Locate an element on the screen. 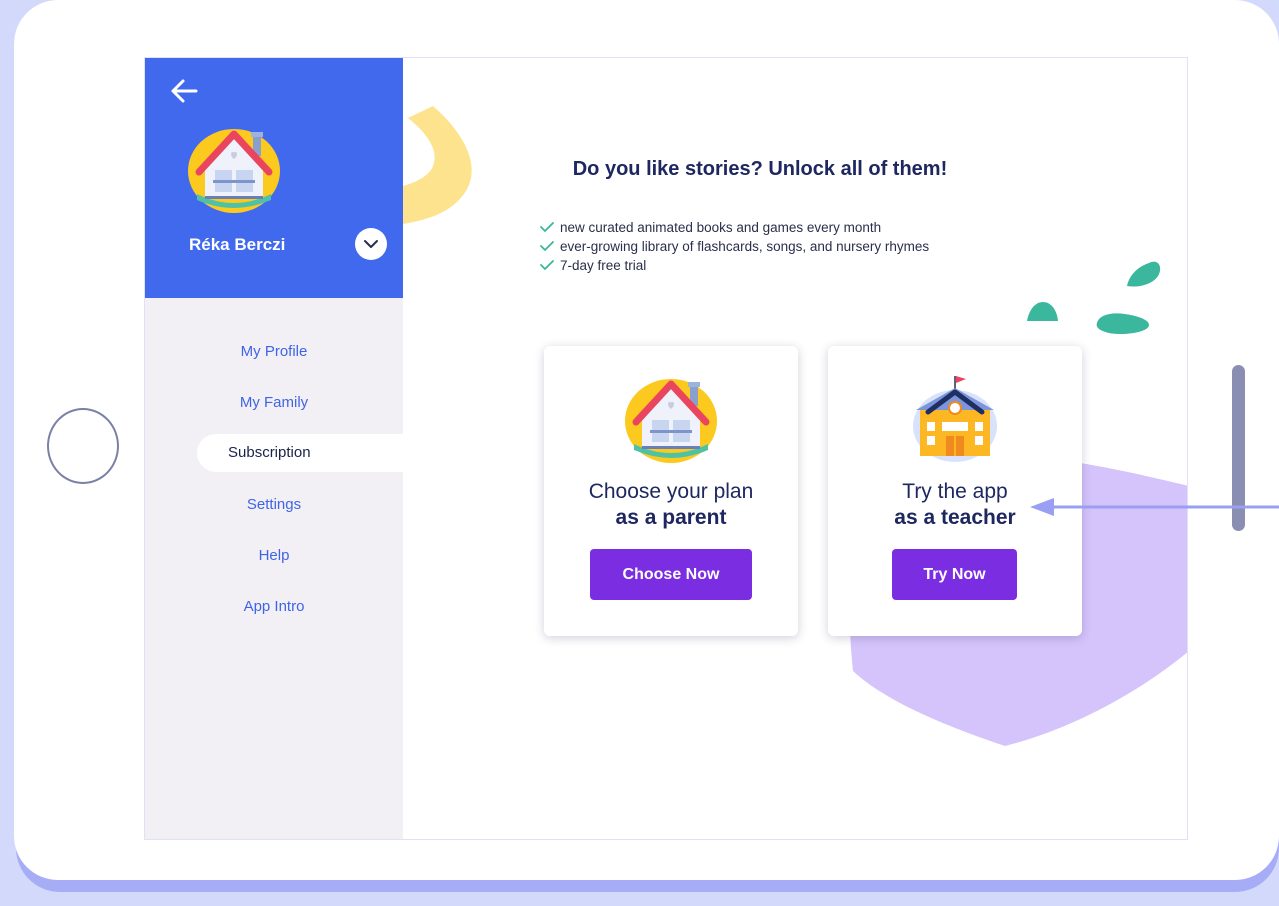 The width and height of the screenshot is (1279, 906). try-now-button: Try Now is located at coordinates (954, 574).